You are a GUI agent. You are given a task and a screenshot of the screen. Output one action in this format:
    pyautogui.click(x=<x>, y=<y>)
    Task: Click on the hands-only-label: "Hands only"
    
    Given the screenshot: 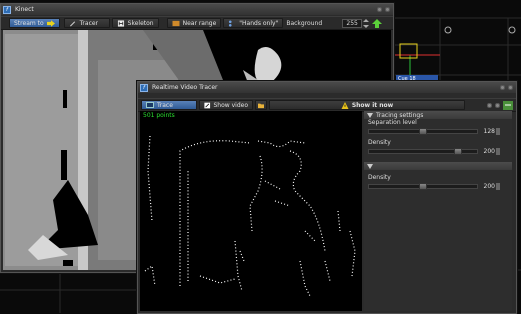 What is the action you would take?
    pyautogui.click(x=259, y=23)
    